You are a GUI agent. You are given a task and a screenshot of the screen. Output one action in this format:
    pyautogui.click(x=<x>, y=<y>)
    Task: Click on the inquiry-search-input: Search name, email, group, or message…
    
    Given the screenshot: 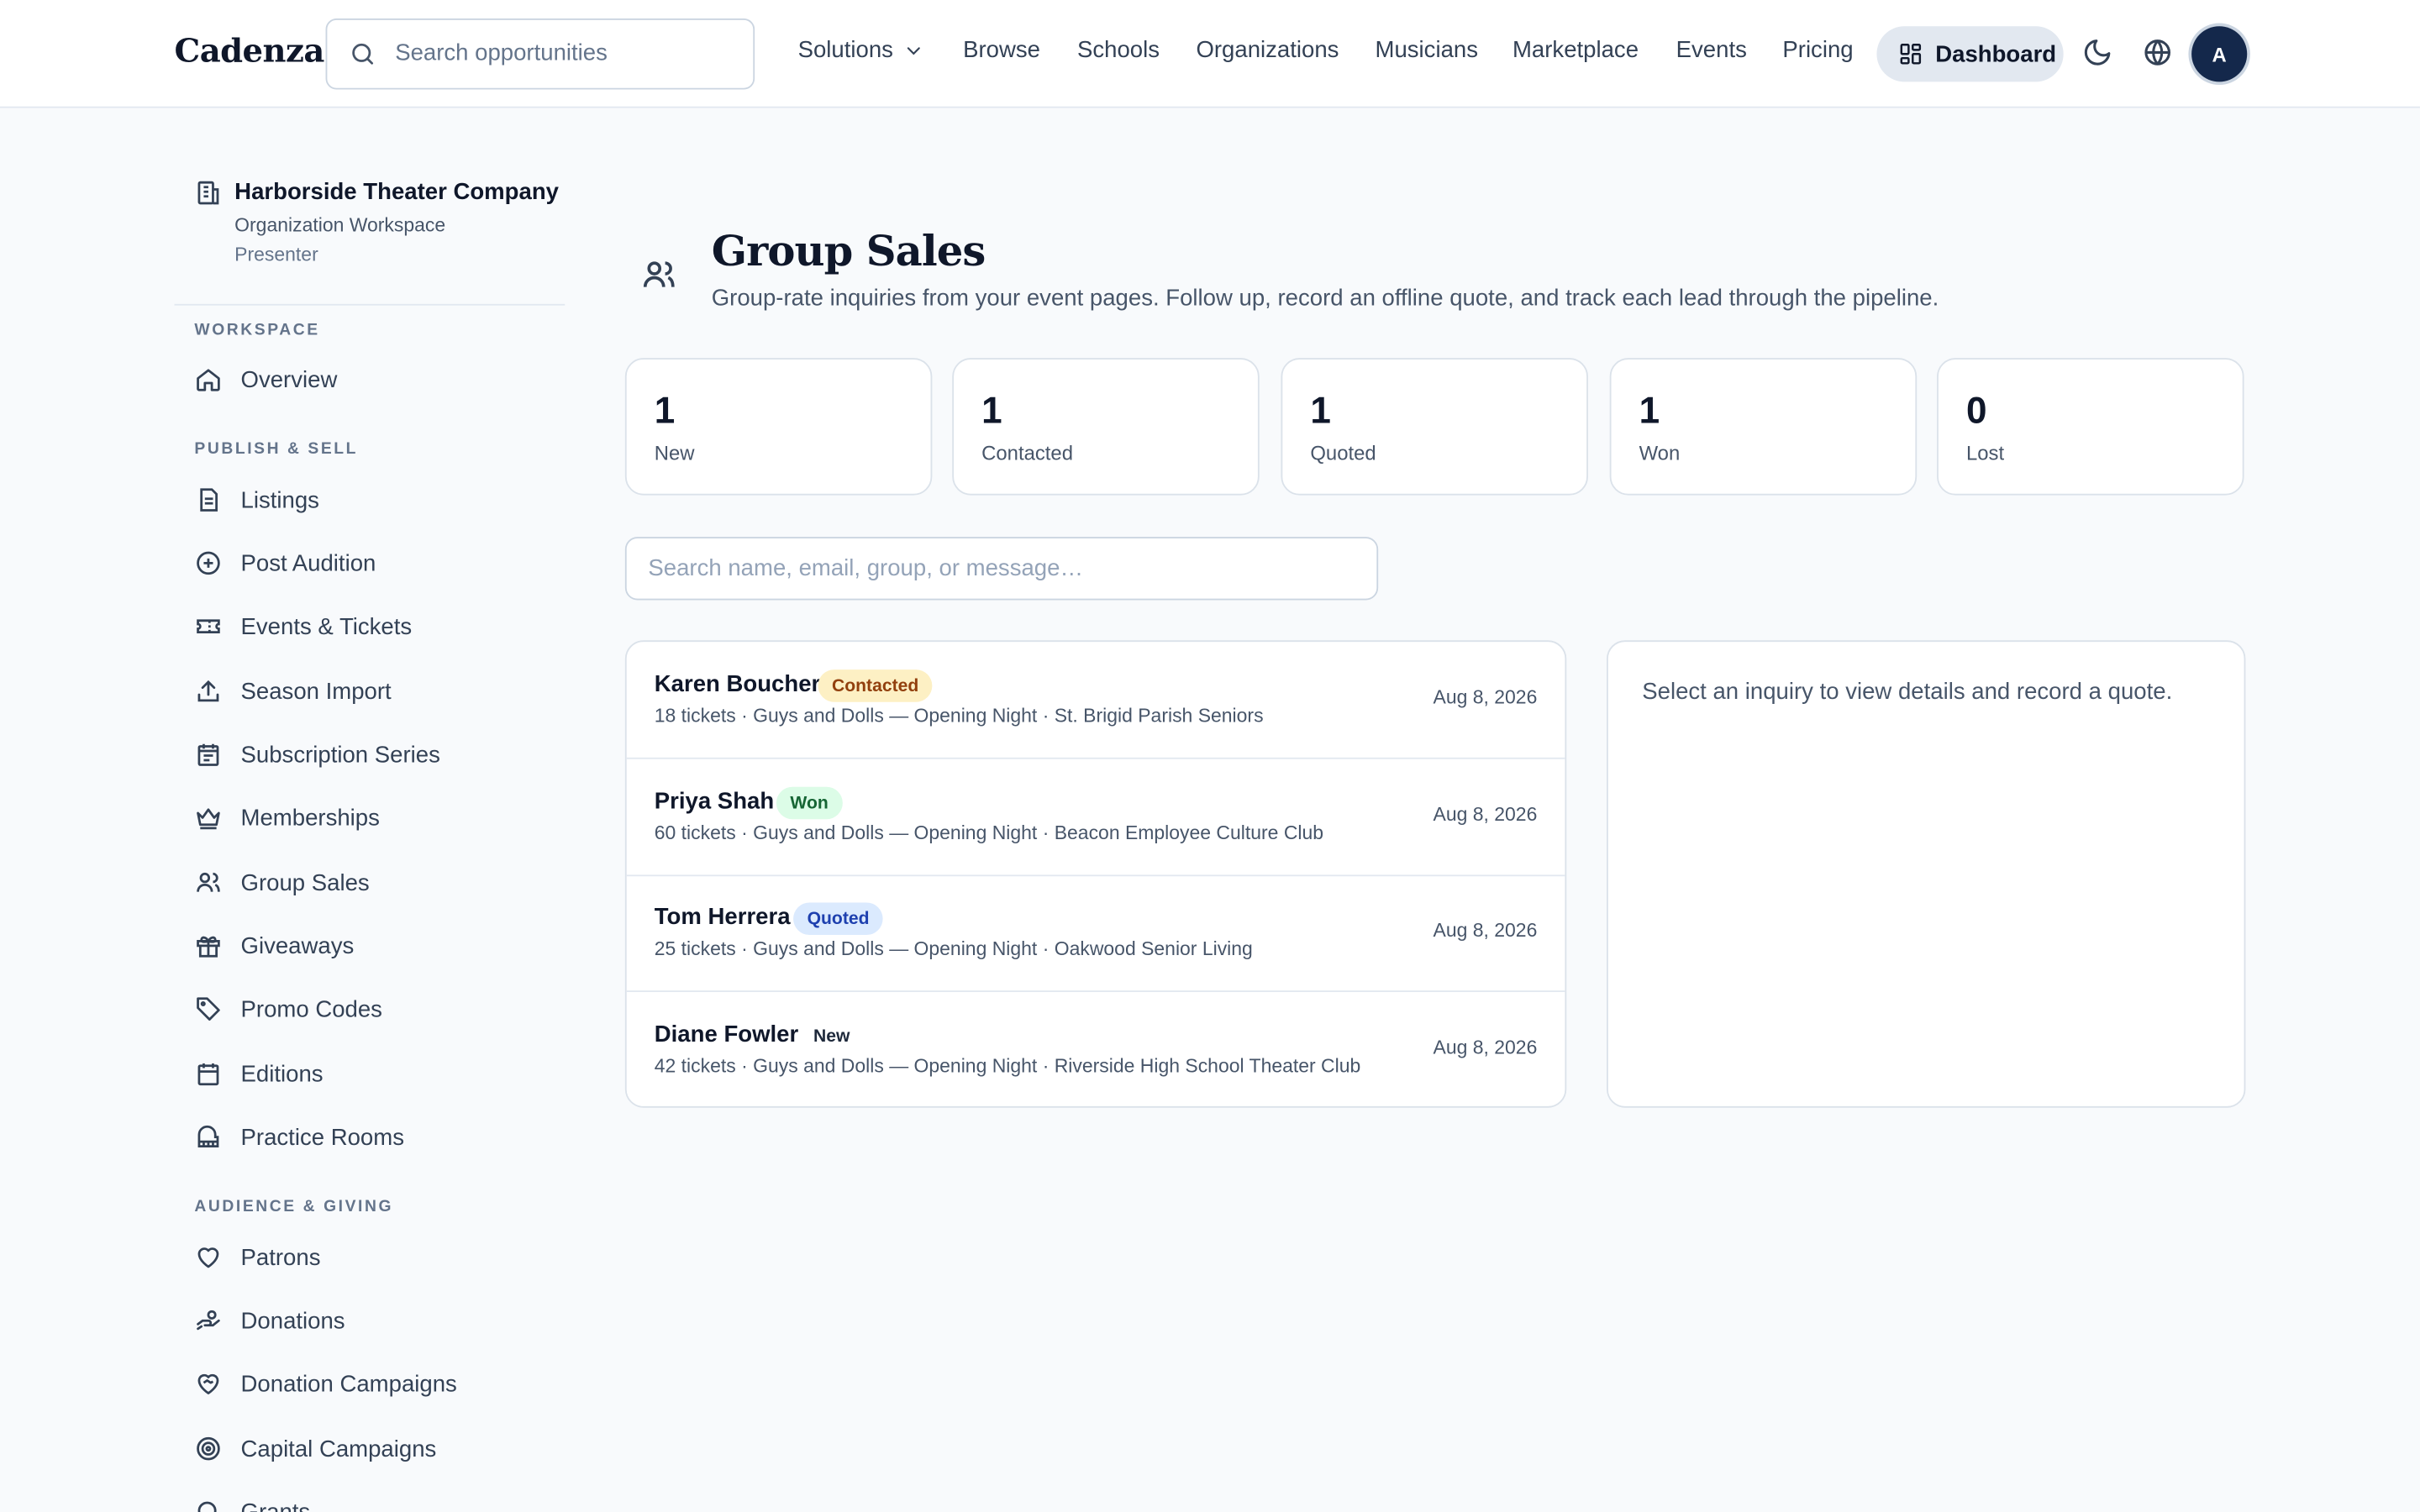 What is the action you would take?
    pyautogui.click(x=1001, y=569)
    